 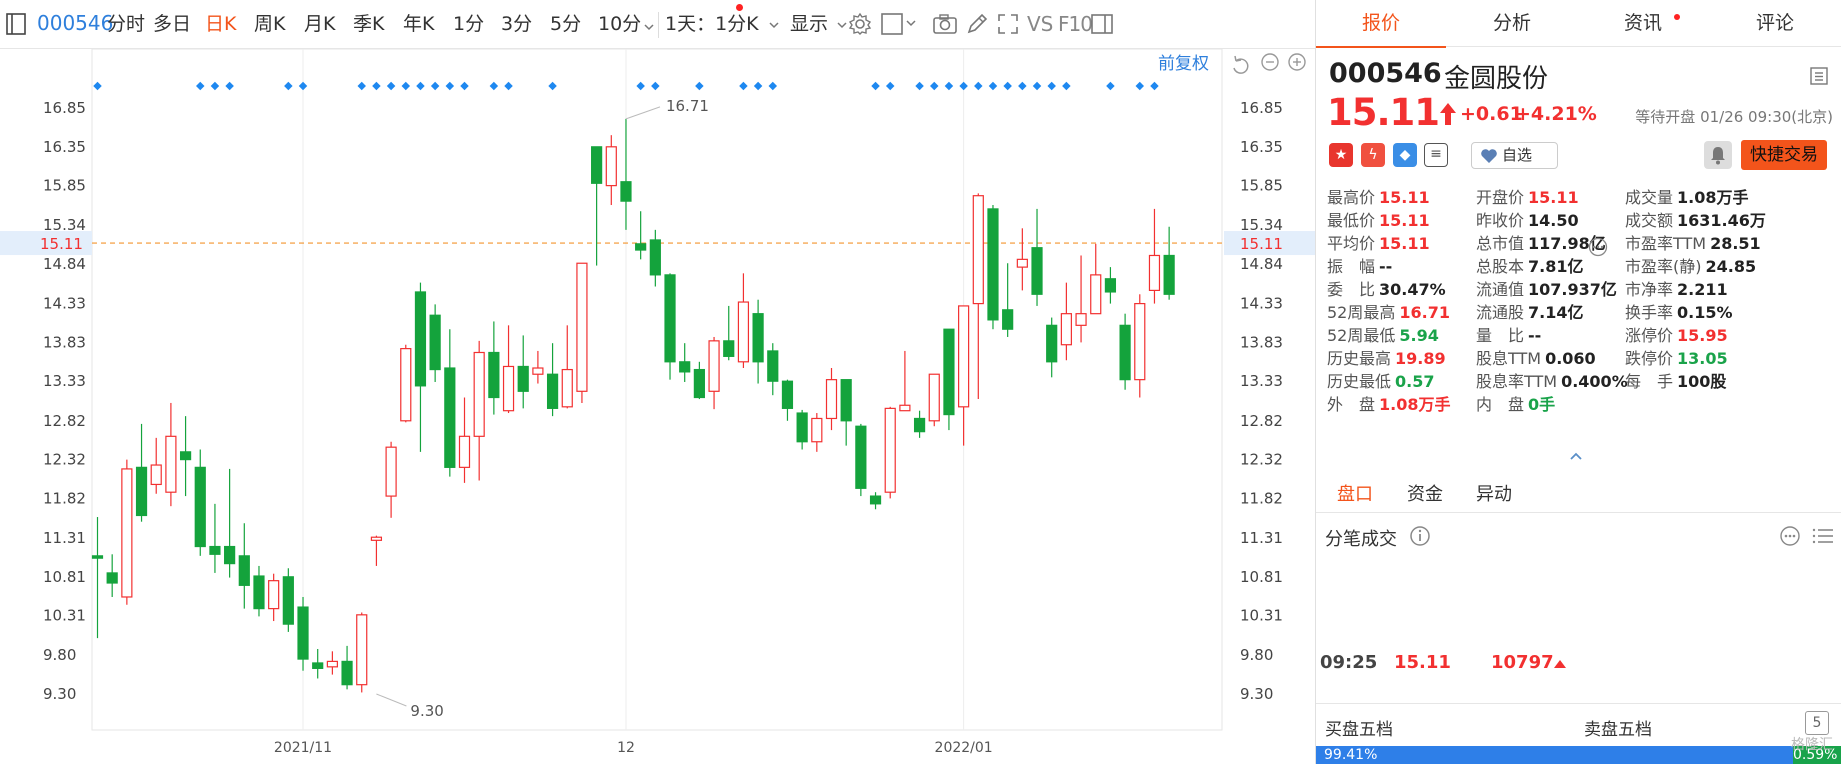 What do you see at coordinates (1775, 23) in the screenshot?
I see `tab-comments: 评论` at bounding box center [1775, 23].